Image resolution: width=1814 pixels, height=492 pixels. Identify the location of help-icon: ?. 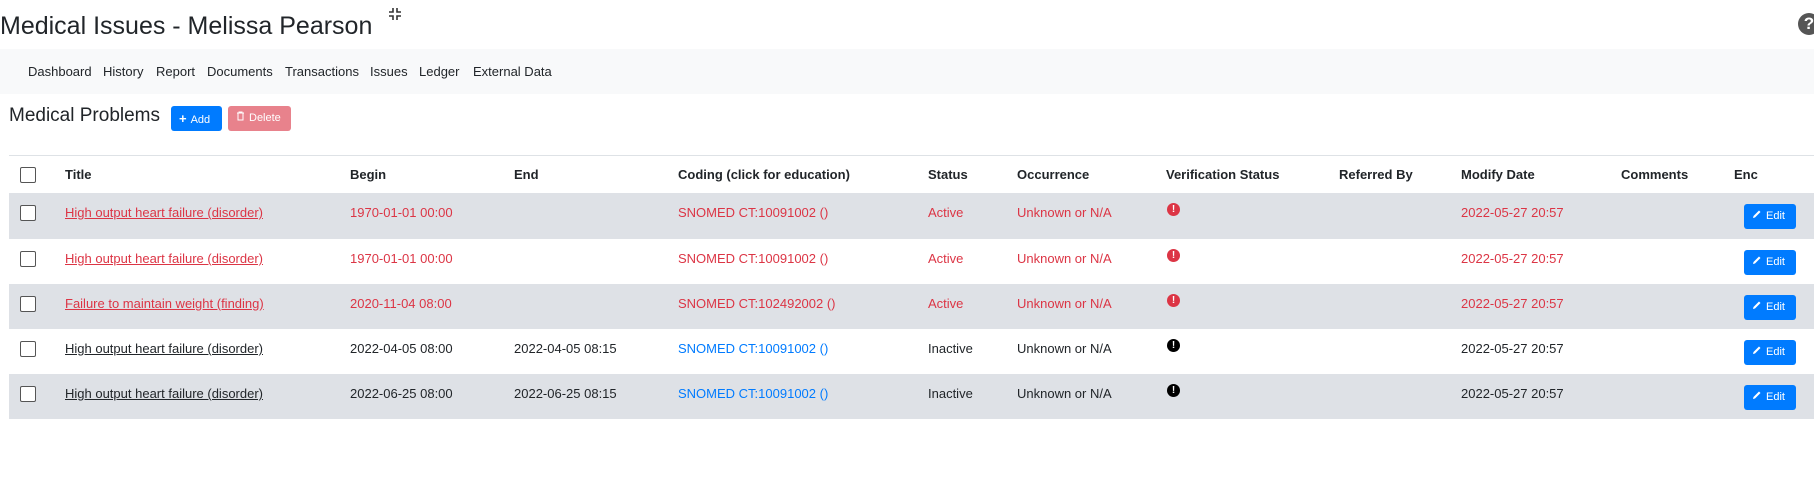
(1806, 24).